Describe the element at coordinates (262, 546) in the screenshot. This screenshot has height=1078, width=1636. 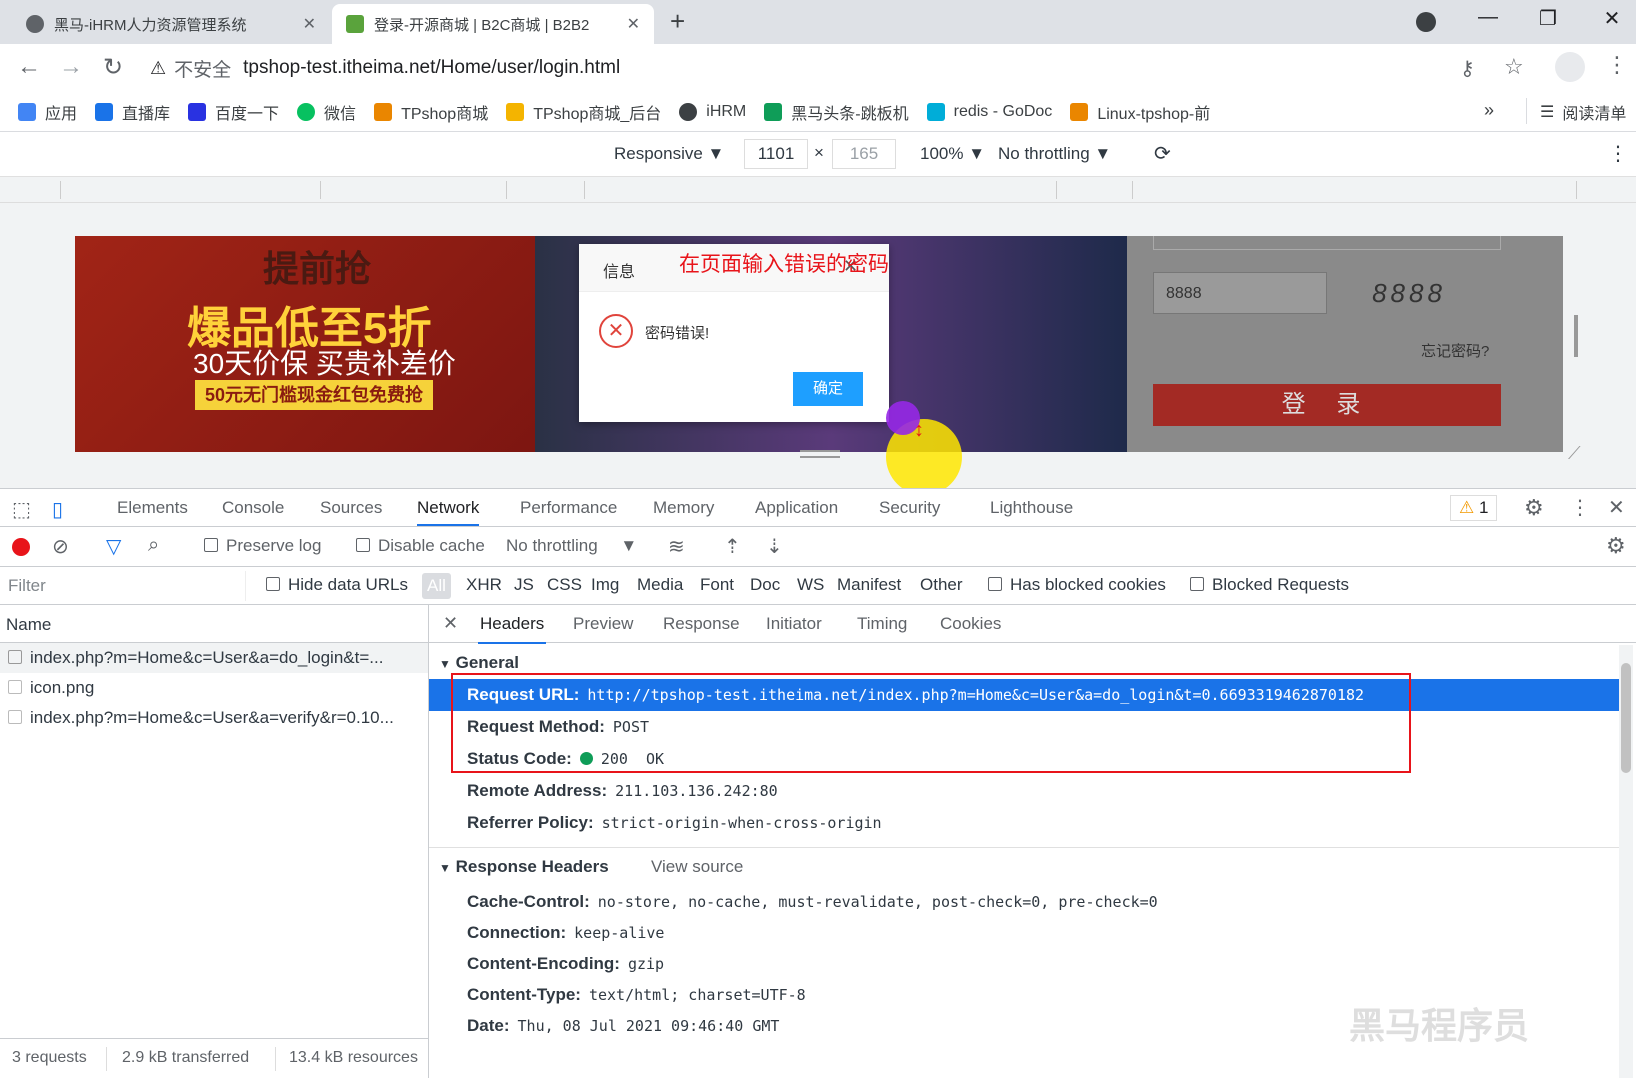
I see `preserve-log-checkbox: Preserve log` at that location.